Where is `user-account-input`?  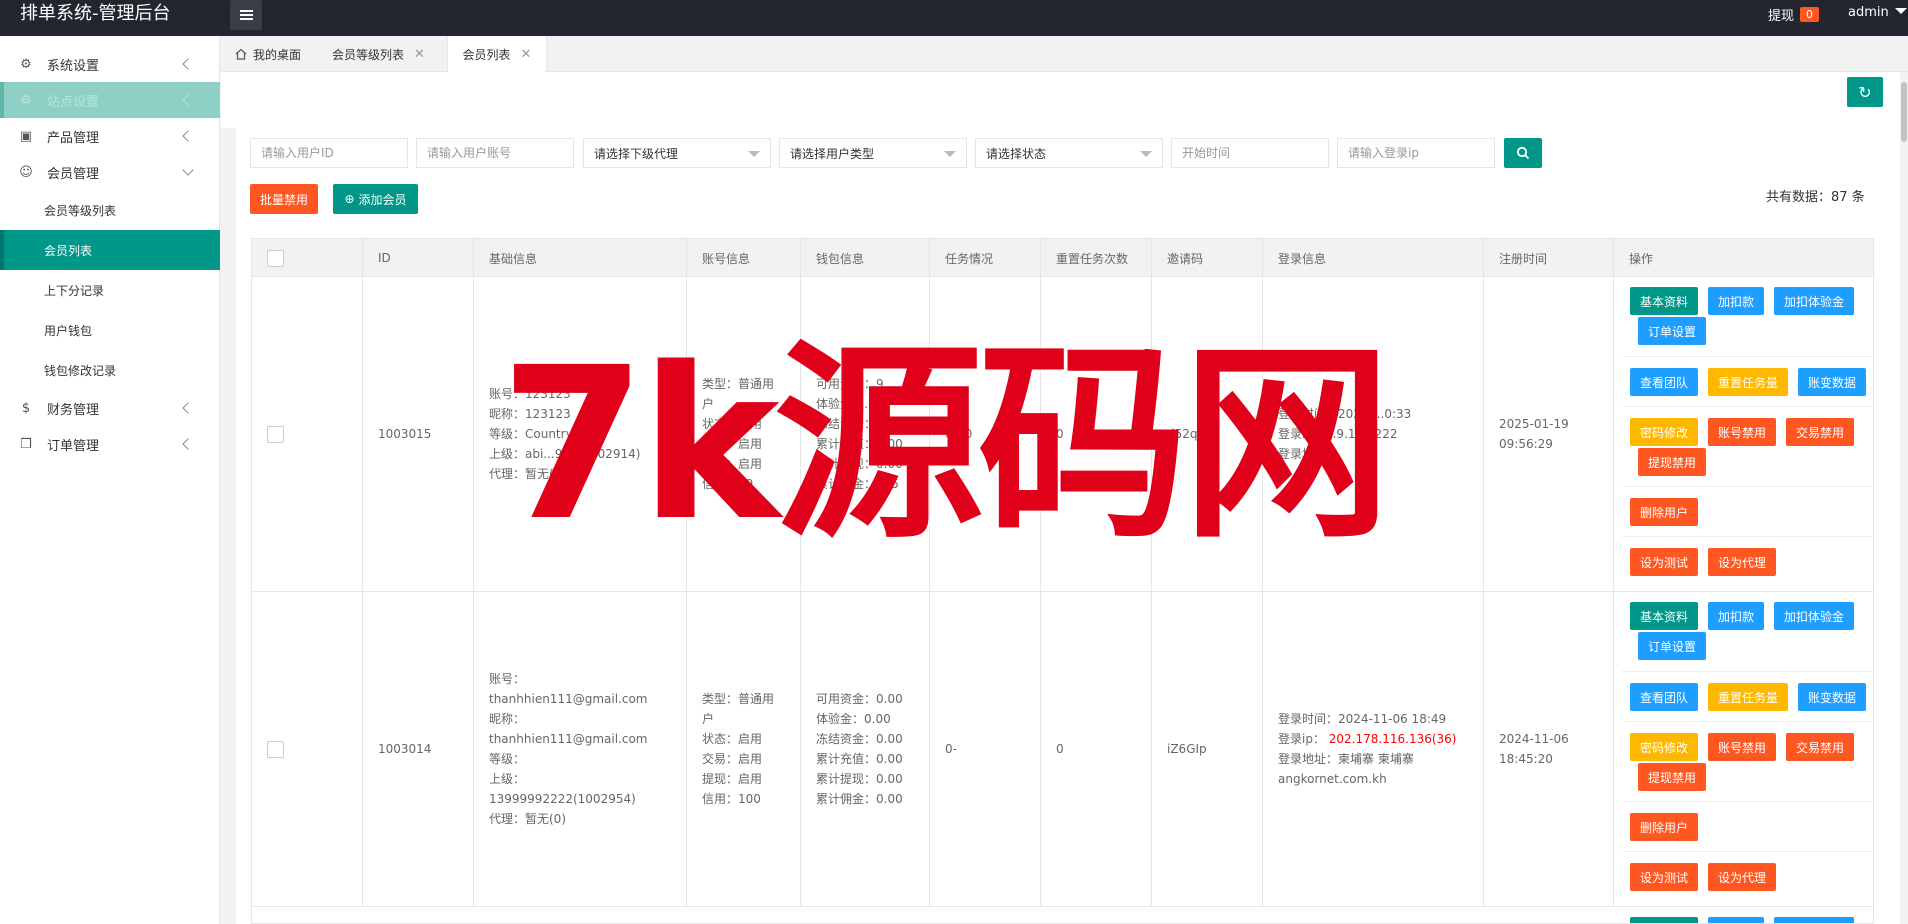
user-account-input is located at coordinates (495, 153).